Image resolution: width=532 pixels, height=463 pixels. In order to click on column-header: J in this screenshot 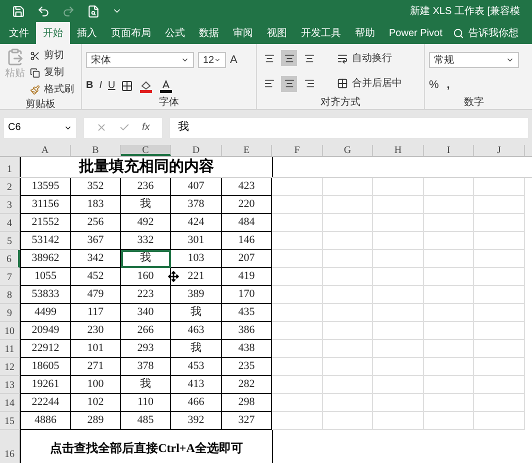, I will do `click(499, 150)`.